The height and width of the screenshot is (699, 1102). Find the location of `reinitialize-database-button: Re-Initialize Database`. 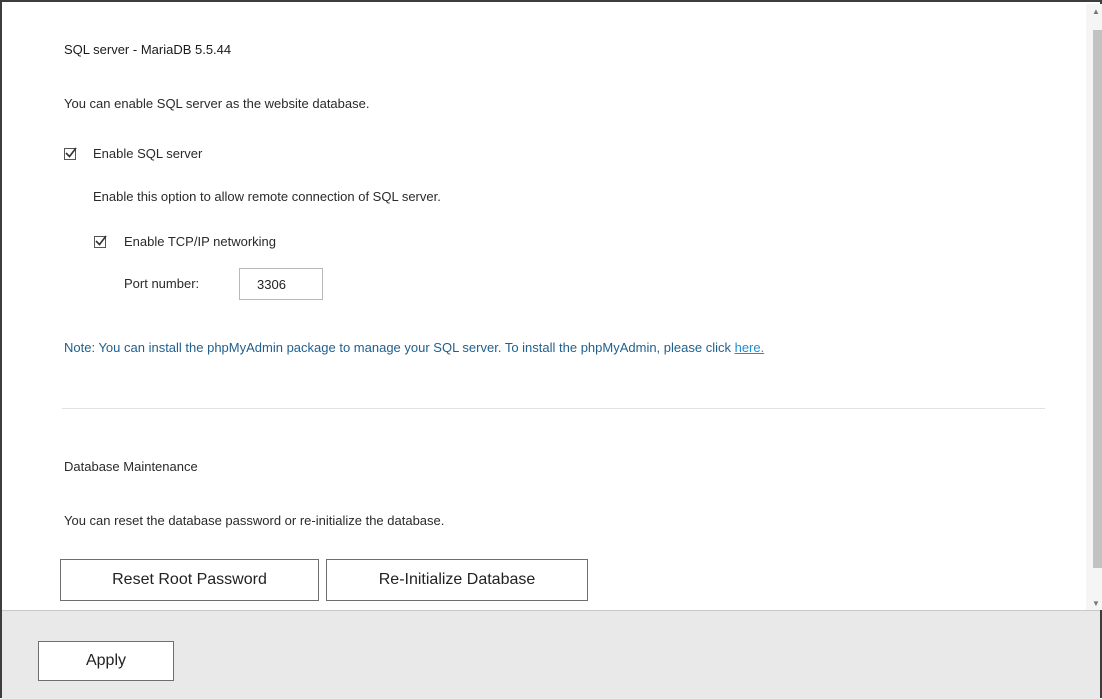

reinitialize-database-button: Re-Initialize Database is located at coordinates (457, 580).